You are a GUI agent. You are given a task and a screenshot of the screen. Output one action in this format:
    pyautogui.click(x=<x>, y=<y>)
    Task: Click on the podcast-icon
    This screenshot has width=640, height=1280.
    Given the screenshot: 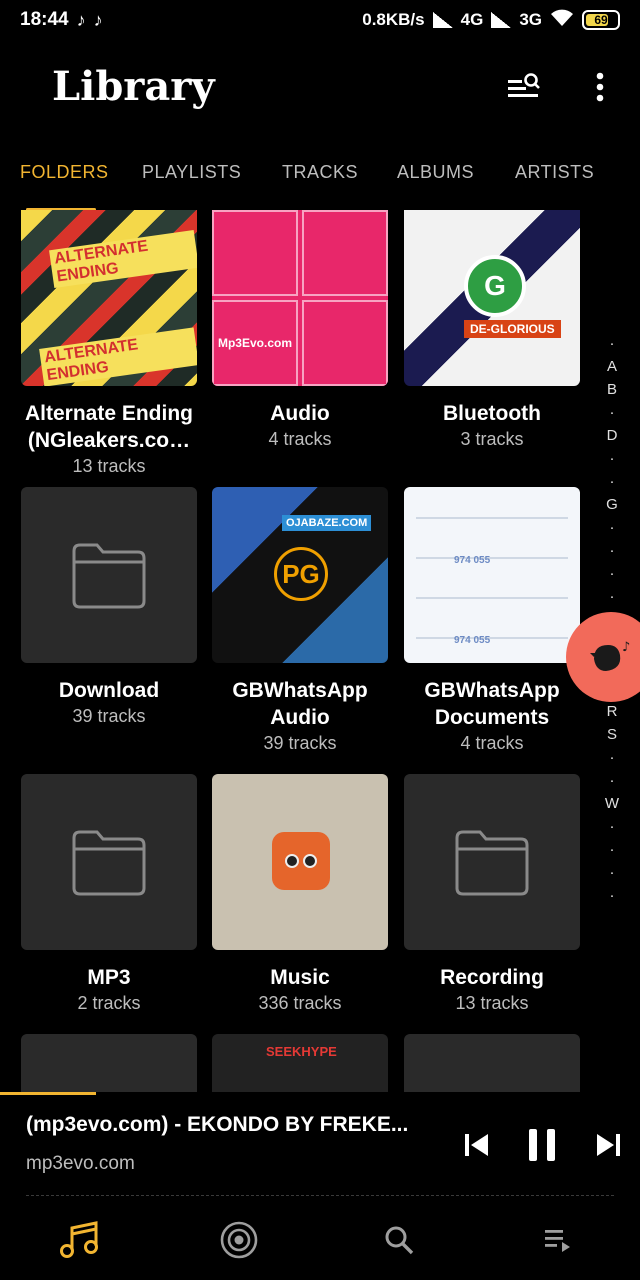 What is the action you would take?
    pyautogui.click(x=239, y=1240)
    